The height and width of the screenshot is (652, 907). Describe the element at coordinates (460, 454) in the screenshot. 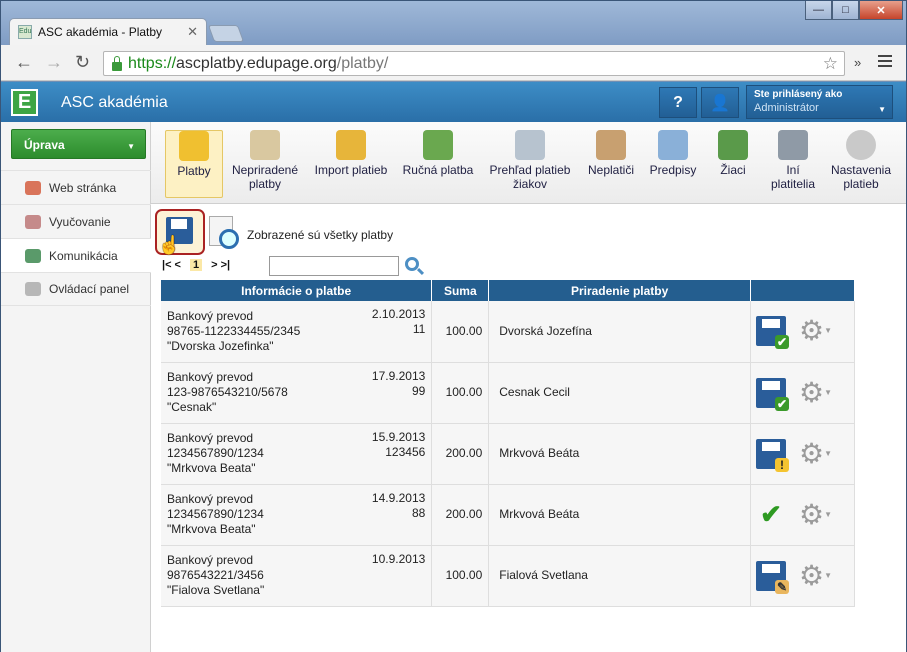

I see `payment-sum: 200.00` at that location.